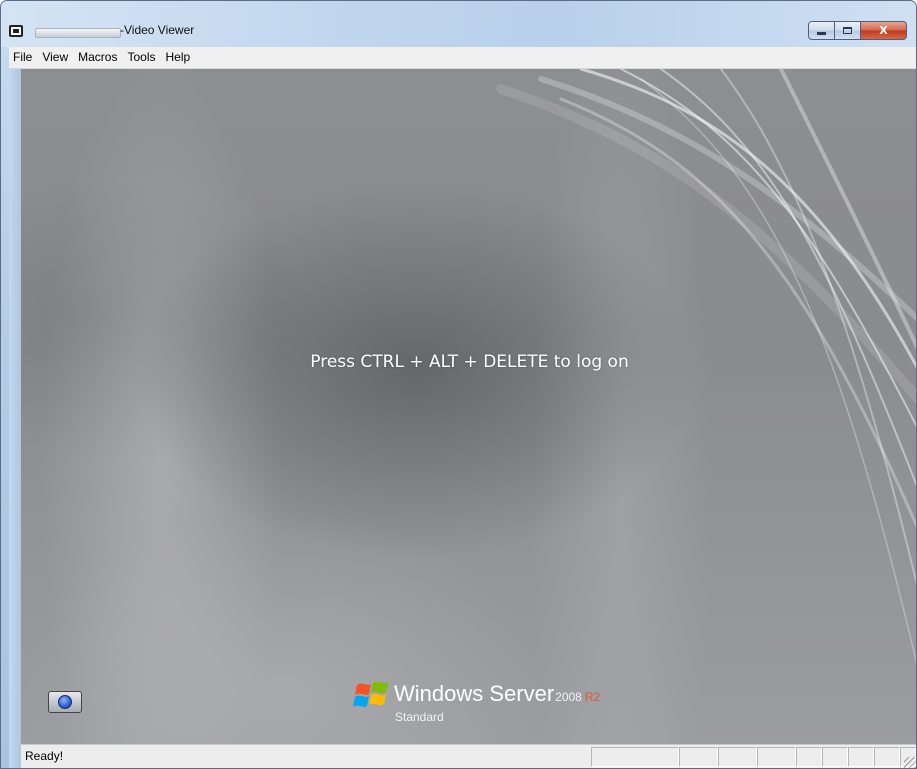  Describe the element at coordinates (592, 697) in the screenshot. I see `product-release: R2` at that location.